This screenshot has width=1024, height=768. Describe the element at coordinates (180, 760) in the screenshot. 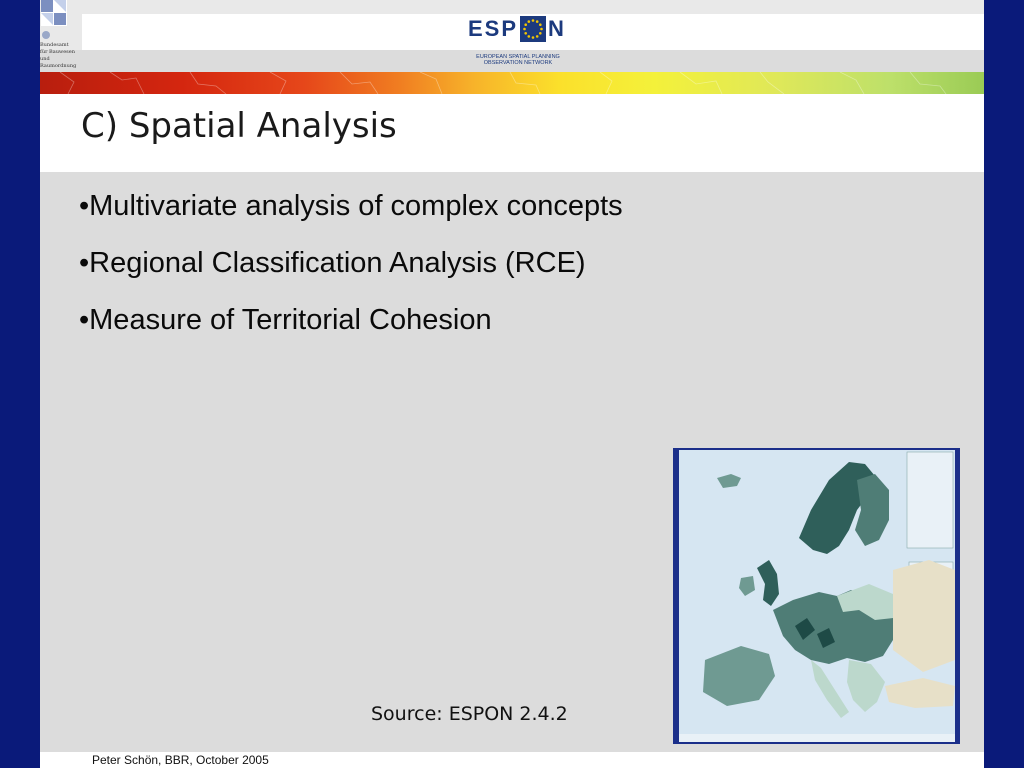

I see `footer-credit: Peter Schön, BBR, October 2005` at that location.